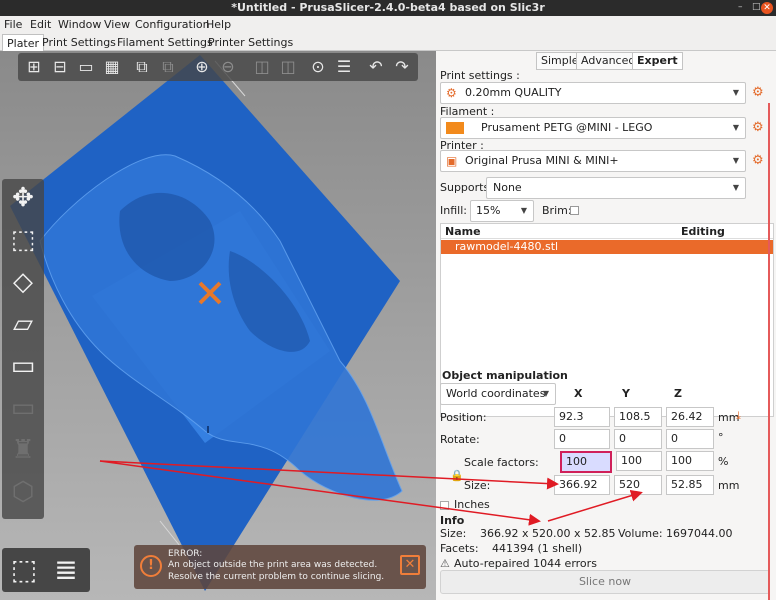 The width and height of the screenshot is (776, 600). I want to click on delete-icon: ⊟, so click(60, 67).